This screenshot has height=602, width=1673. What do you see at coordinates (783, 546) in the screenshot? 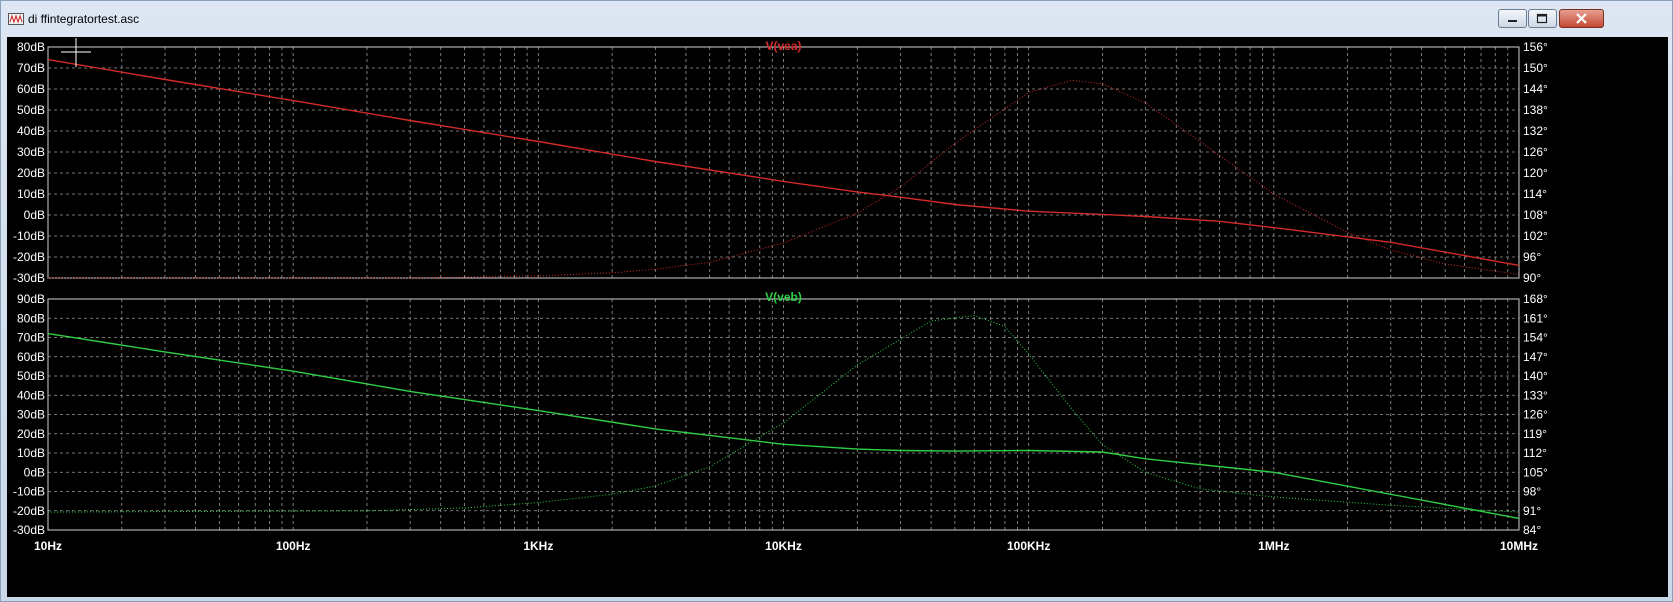
I see `x-tick-label: 10KHz` at bounding box center [783, 546].